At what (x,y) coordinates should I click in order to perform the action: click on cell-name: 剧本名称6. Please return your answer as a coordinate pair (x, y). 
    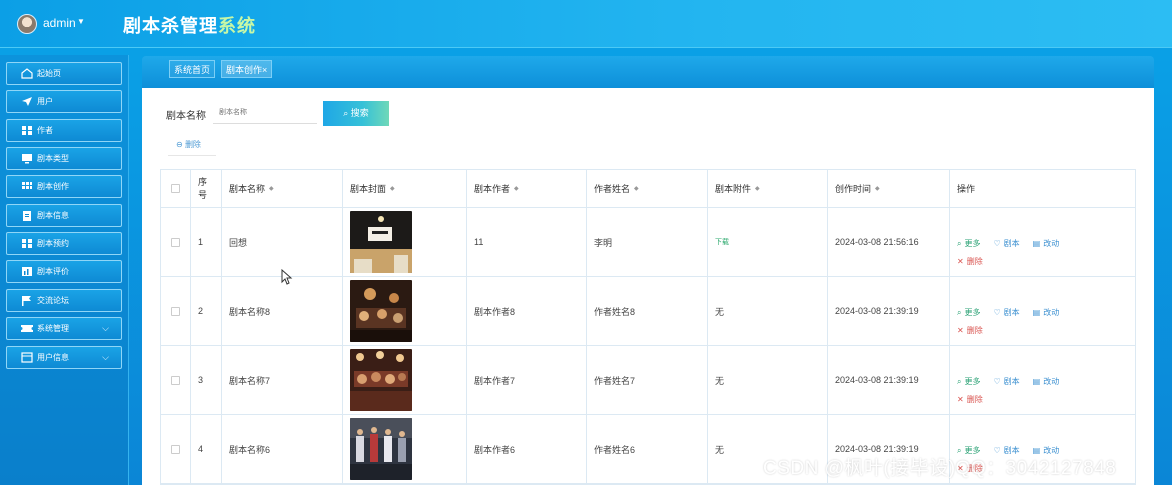
    Looking at the image, I should click on (282, 449).